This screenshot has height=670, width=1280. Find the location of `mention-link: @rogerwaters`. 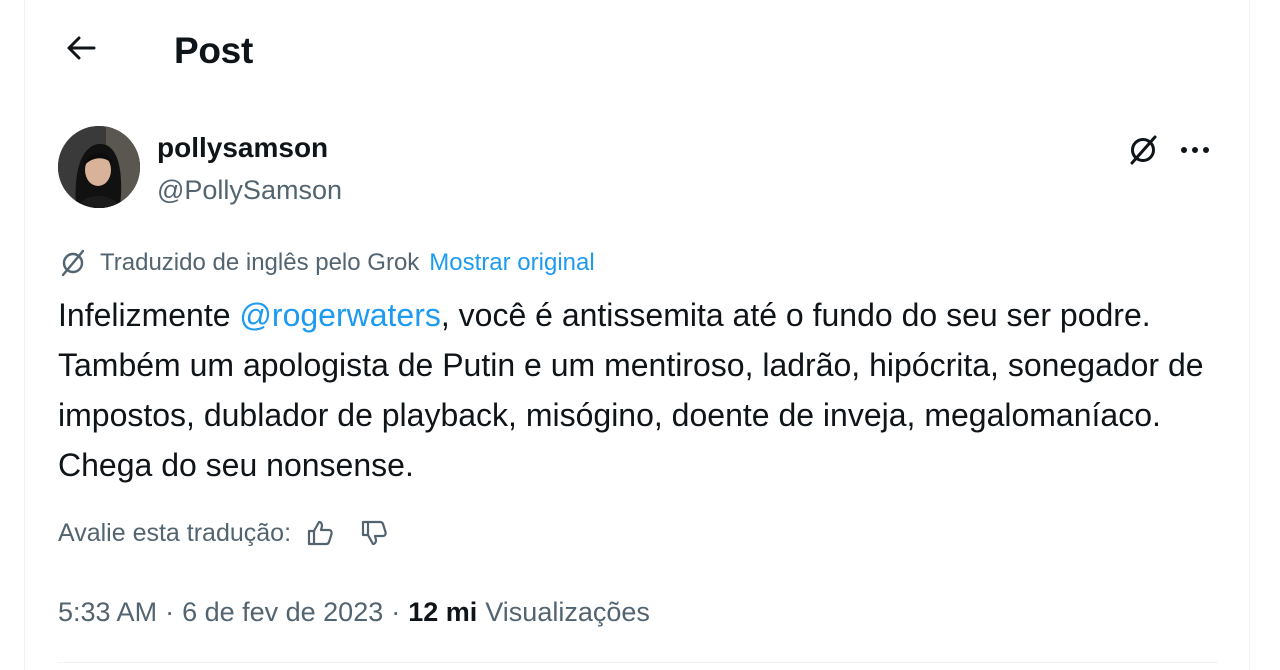

mention-link: @rogerwaters is located at coordinates (339, 315).